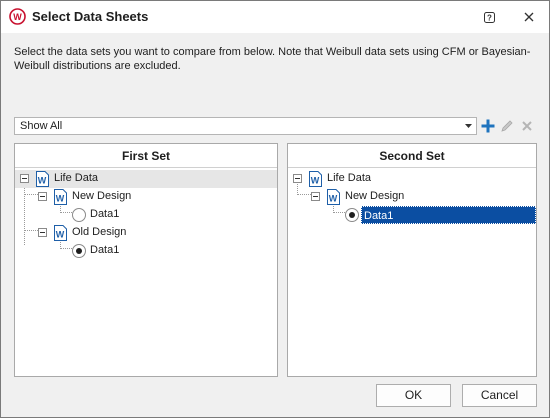 The image size is (550, 418). Describe the element at coordinates (90, 16) in the screenshot. I see `dialog-title: Select Data Sheets` at that location.